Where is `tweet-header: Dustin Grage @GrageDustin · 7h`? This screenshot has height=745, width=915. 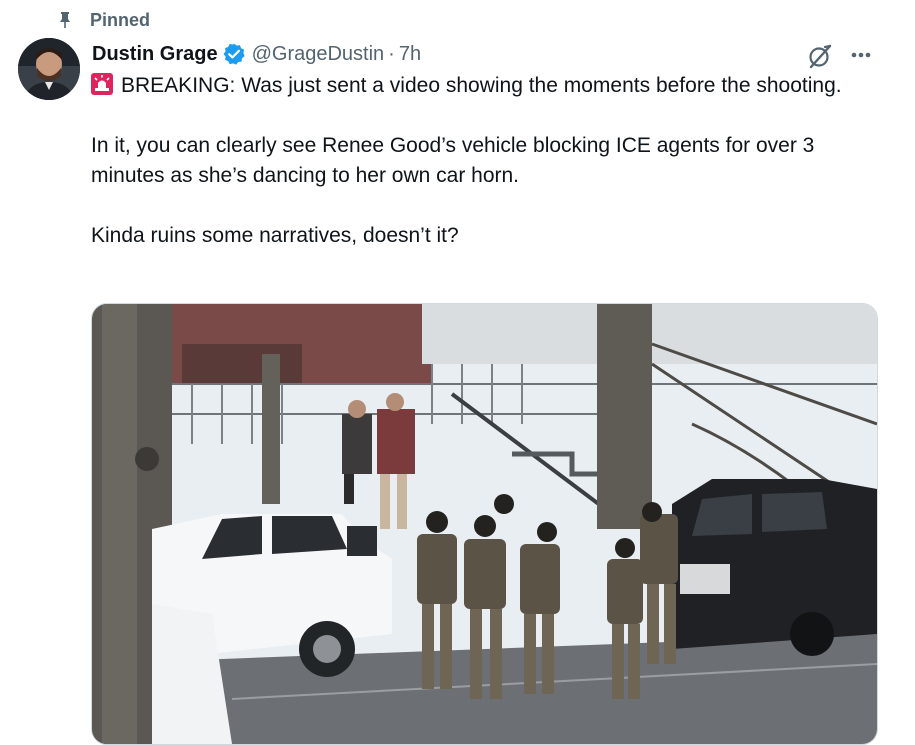 tweet-header: Dustin Grage @GrageDustin · 7h is located at coordinates (256, 54).